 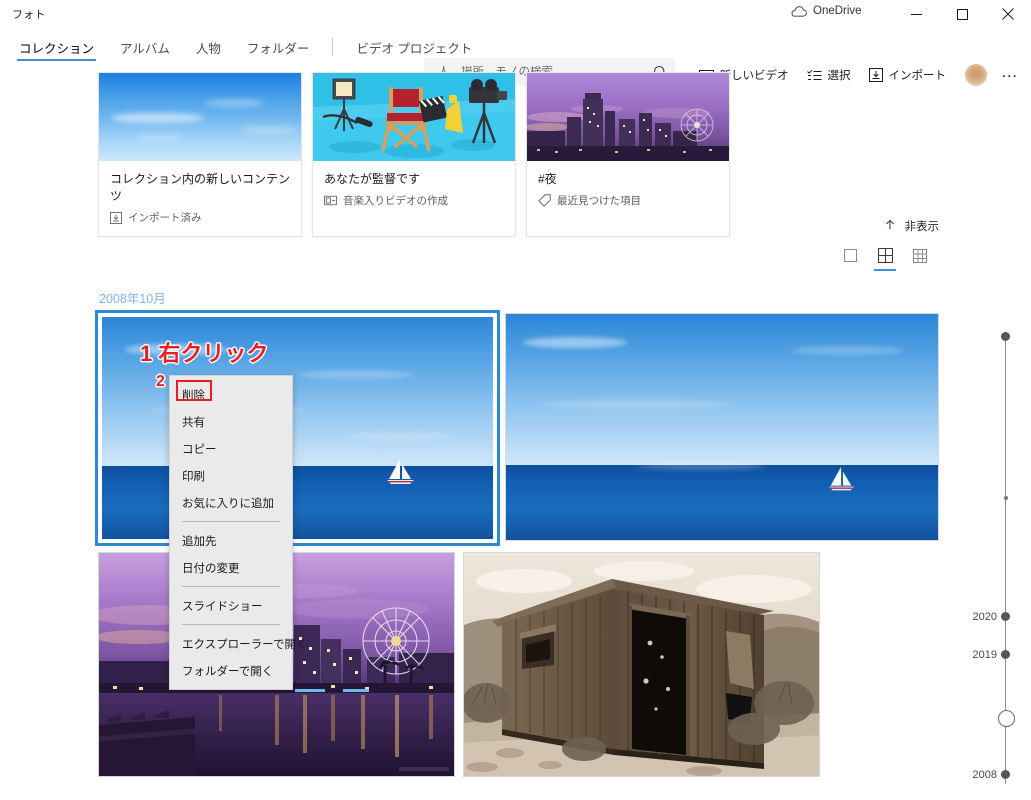 I want to click on film-studio-illustration, so click(x=414, y=117).